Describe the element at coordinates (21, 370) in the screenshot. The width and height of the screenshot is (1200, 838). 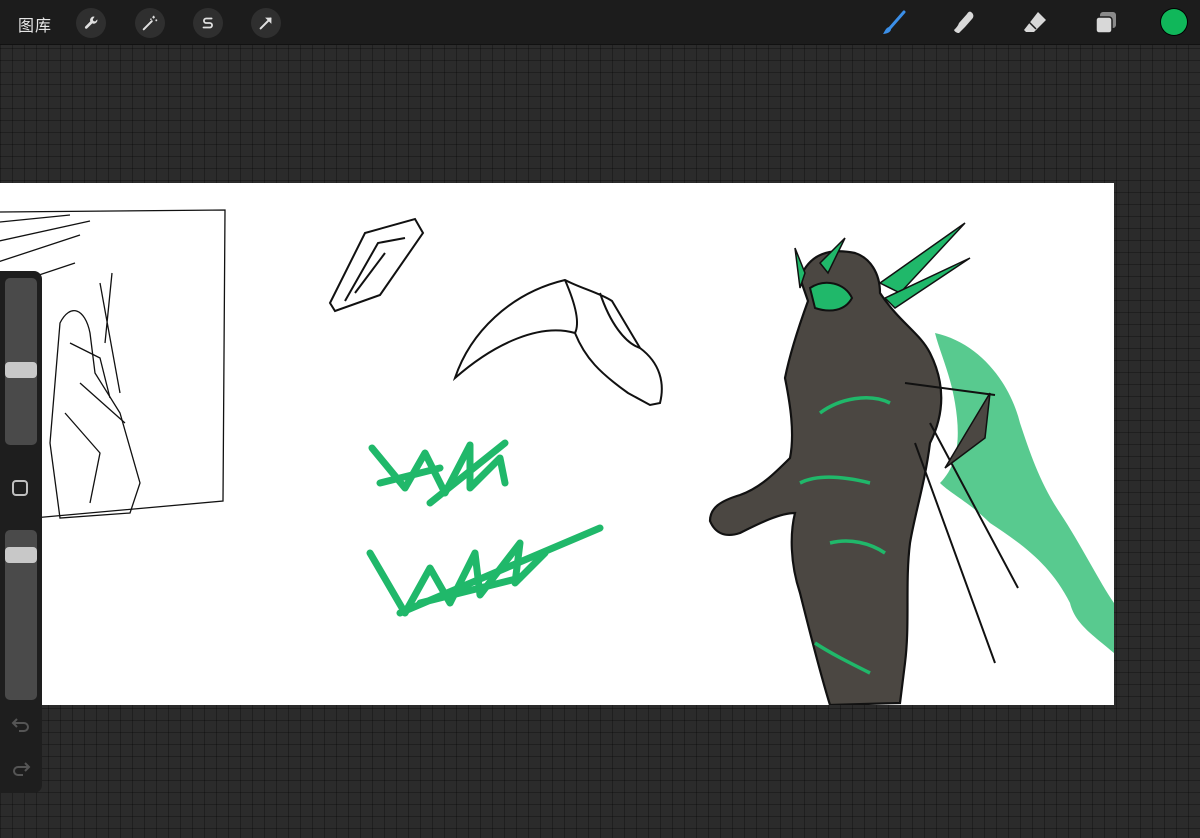
I see `brush-size-slider-knob` at that location.